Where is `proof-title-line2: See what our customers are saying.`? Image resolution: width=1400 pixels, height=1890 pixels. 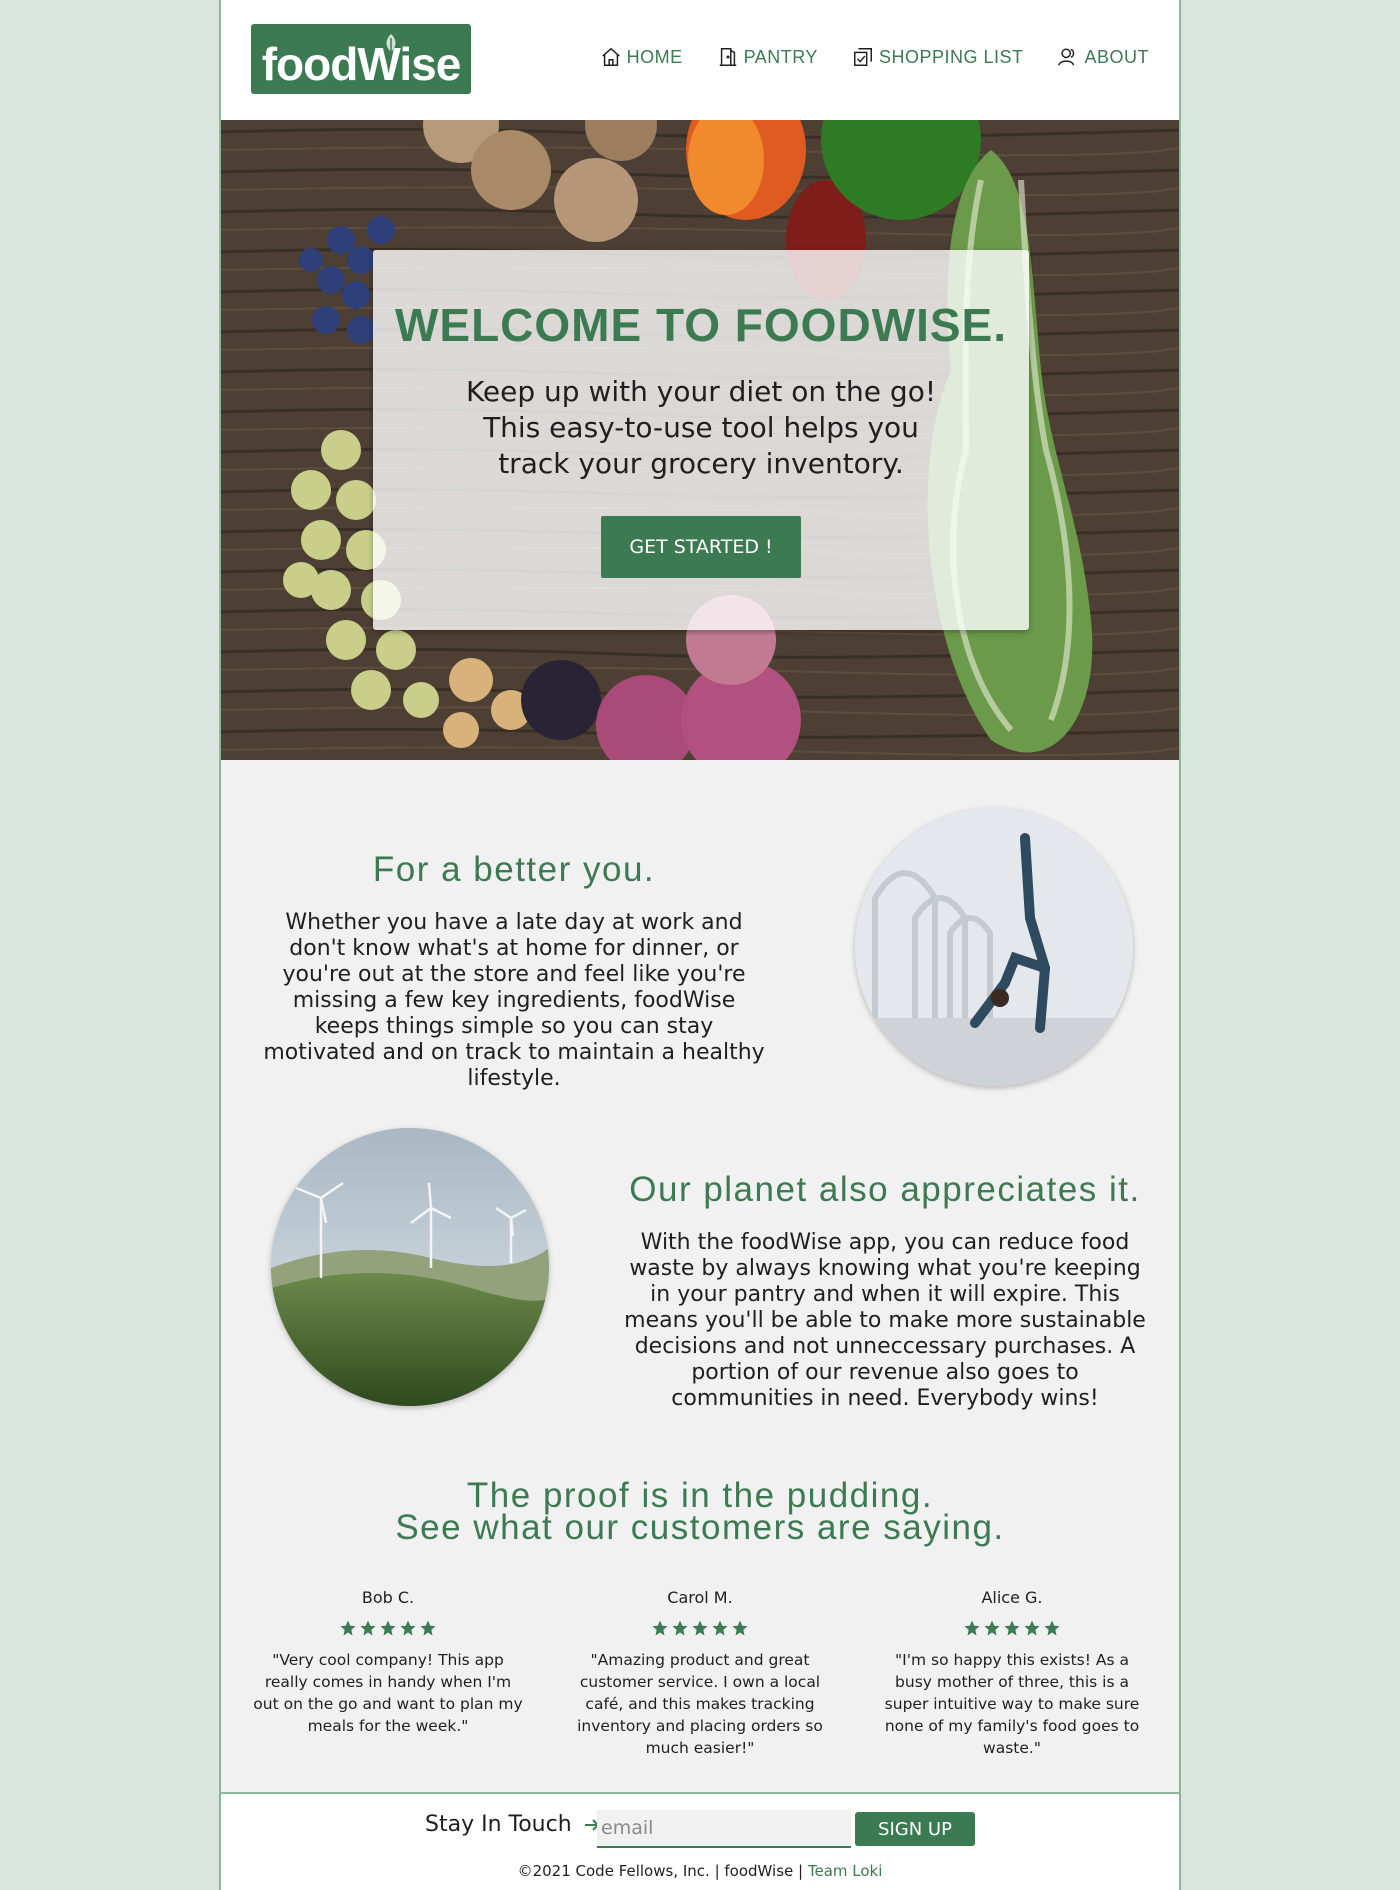
proof-title-line2: See what our customers are saying. is located at coordinates (700, 1527).